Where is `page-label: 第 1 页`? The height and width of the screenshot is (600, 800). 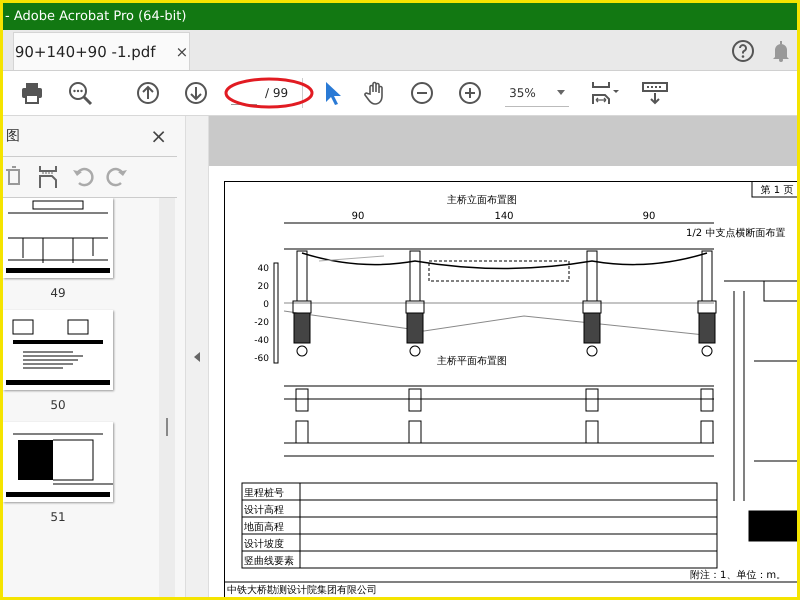
page-label: 第 1 页 is located at coordinates (777, 190).